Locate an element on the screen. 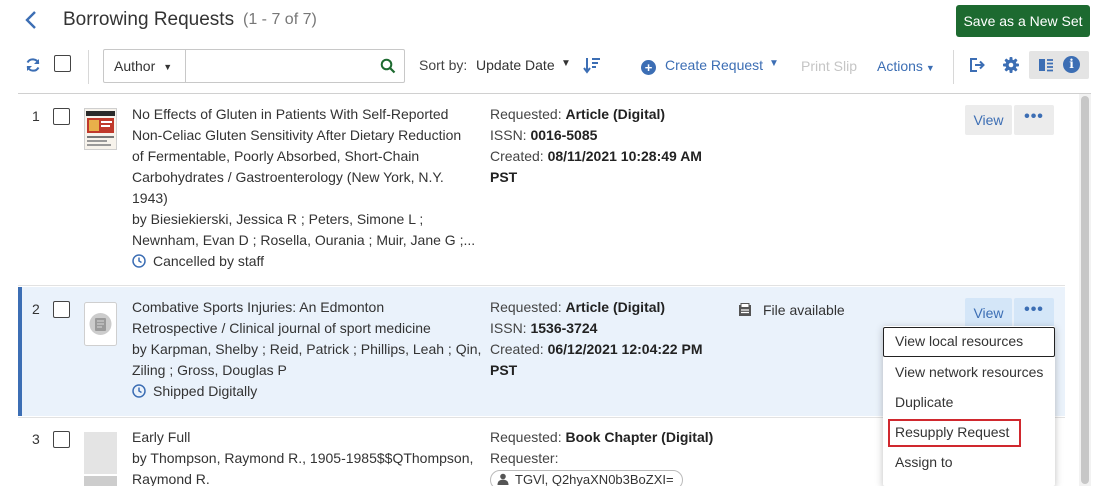 This screenshot has height=486, width=1109. page-title: Borrowing Requests is located at coordinates (149, 19).